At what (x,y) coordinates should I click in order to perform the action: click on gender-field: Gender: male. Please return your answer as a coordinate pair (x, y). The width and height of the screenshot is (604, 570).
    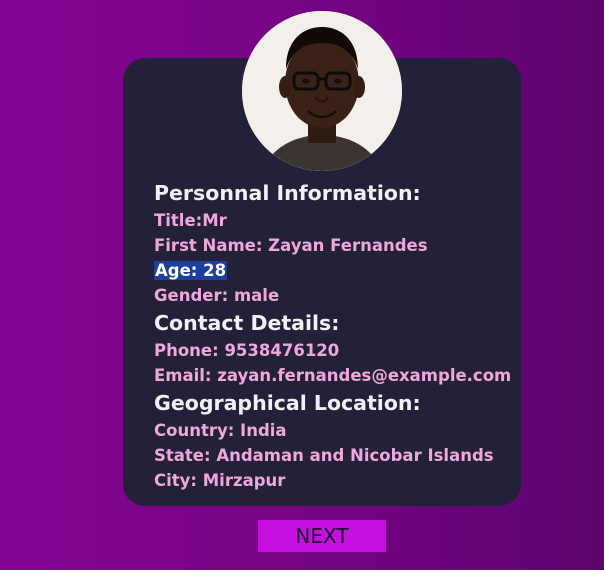
    Looking at the image, I should click on (217, 295).